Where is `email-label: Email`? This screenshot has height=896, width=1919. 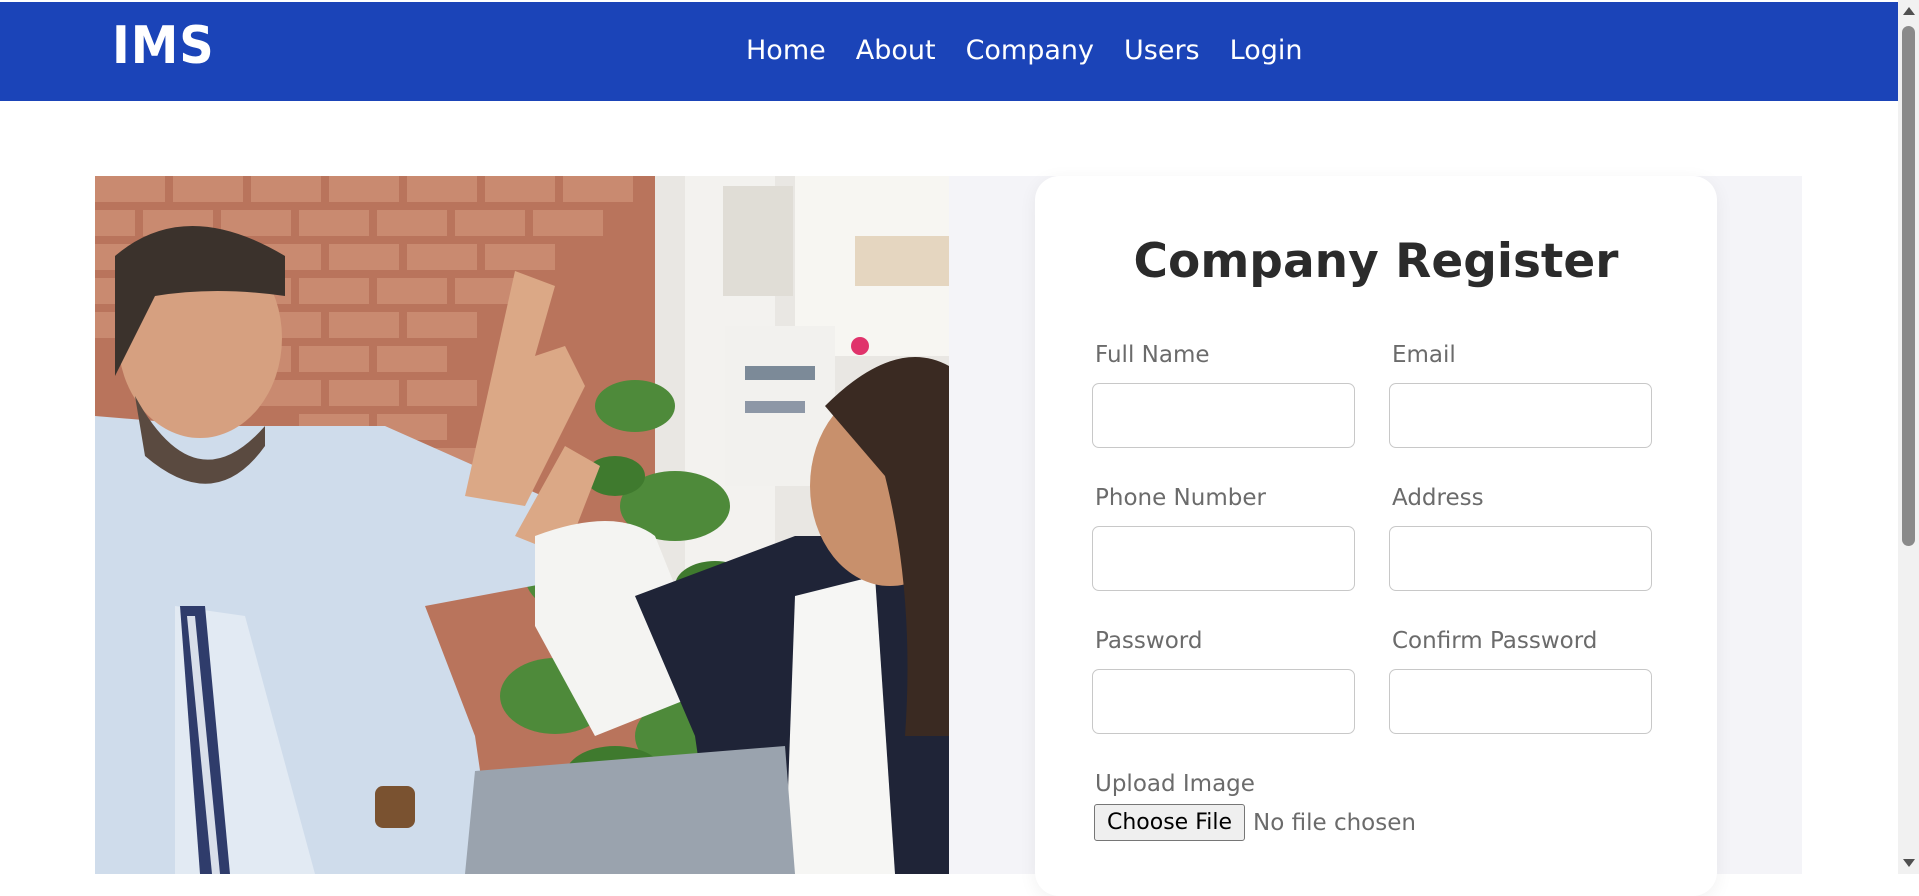
email-label: Email is located at coordinates (1424, 355).